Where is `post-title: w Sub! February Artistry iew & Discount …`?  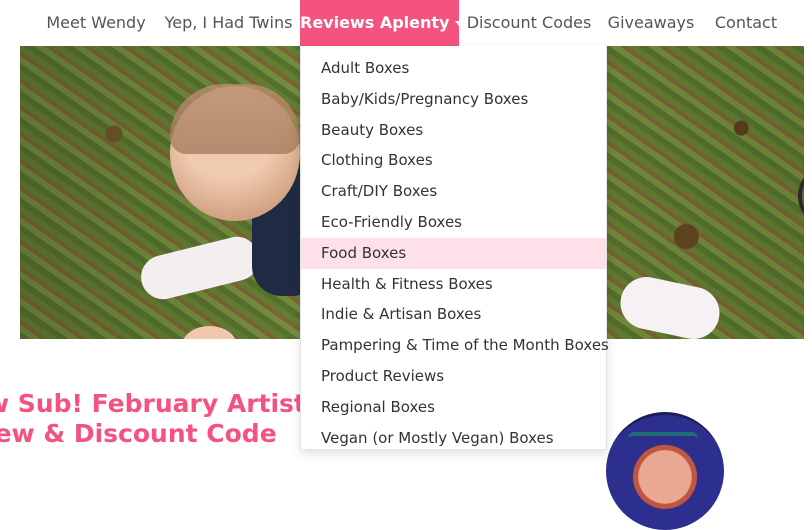 post-title: w Sub! February Artistry iew & Discount … is located at coordinates (167, 419).